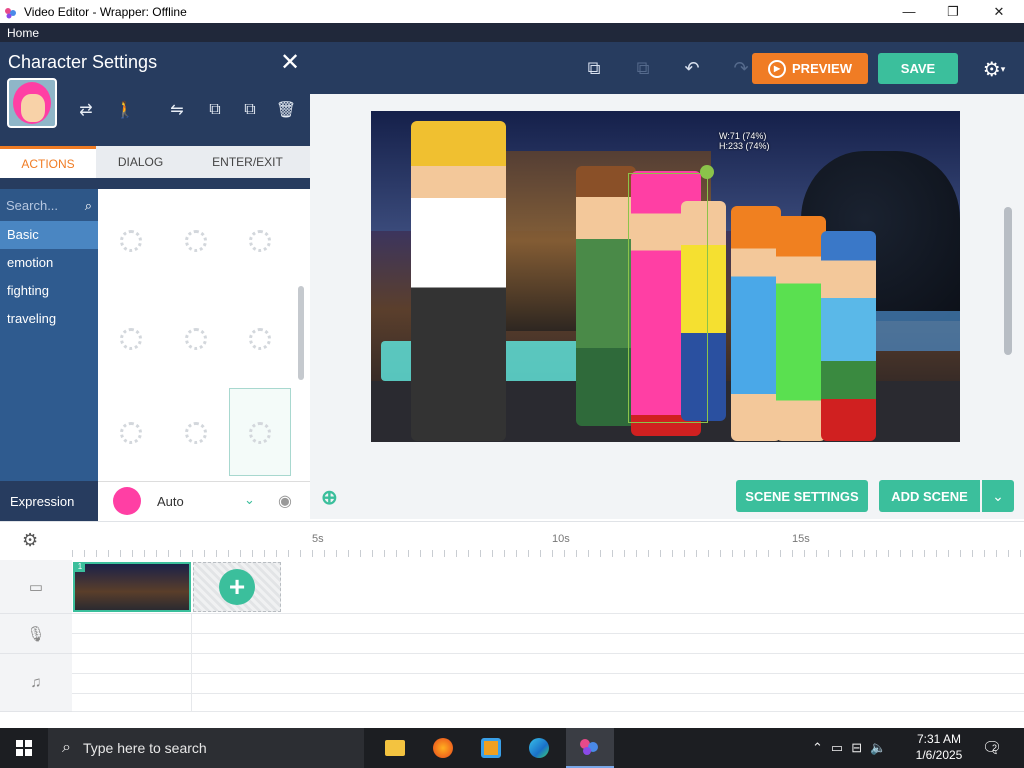  I want to click on walk-icon: 🚶, so click(125, 110).